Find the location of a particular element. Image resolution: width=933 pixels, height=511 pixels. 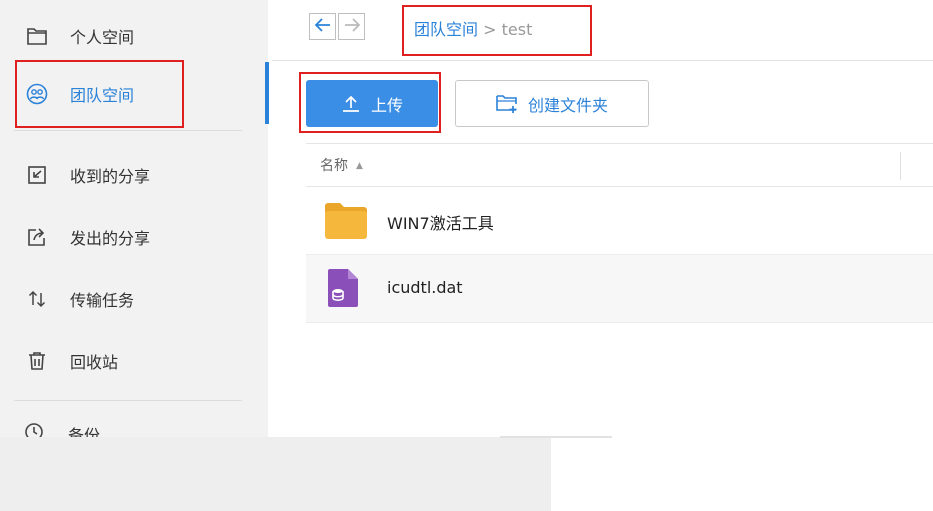

sort-ascending-icon: ▲ is located at coordinates (359, 166).